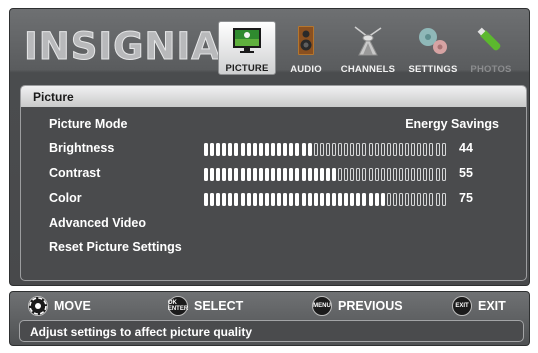 The width and height of the screenshot is (538, 353). I want to click on tab-audio: AUDIO, so click(306, 48).